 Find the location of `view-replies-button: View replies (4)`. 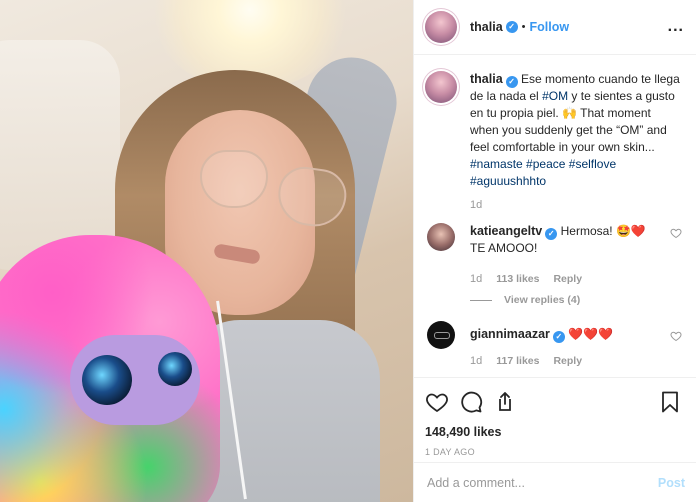

view-replies-button: View replies (4) is located at coordinates (576, 300).